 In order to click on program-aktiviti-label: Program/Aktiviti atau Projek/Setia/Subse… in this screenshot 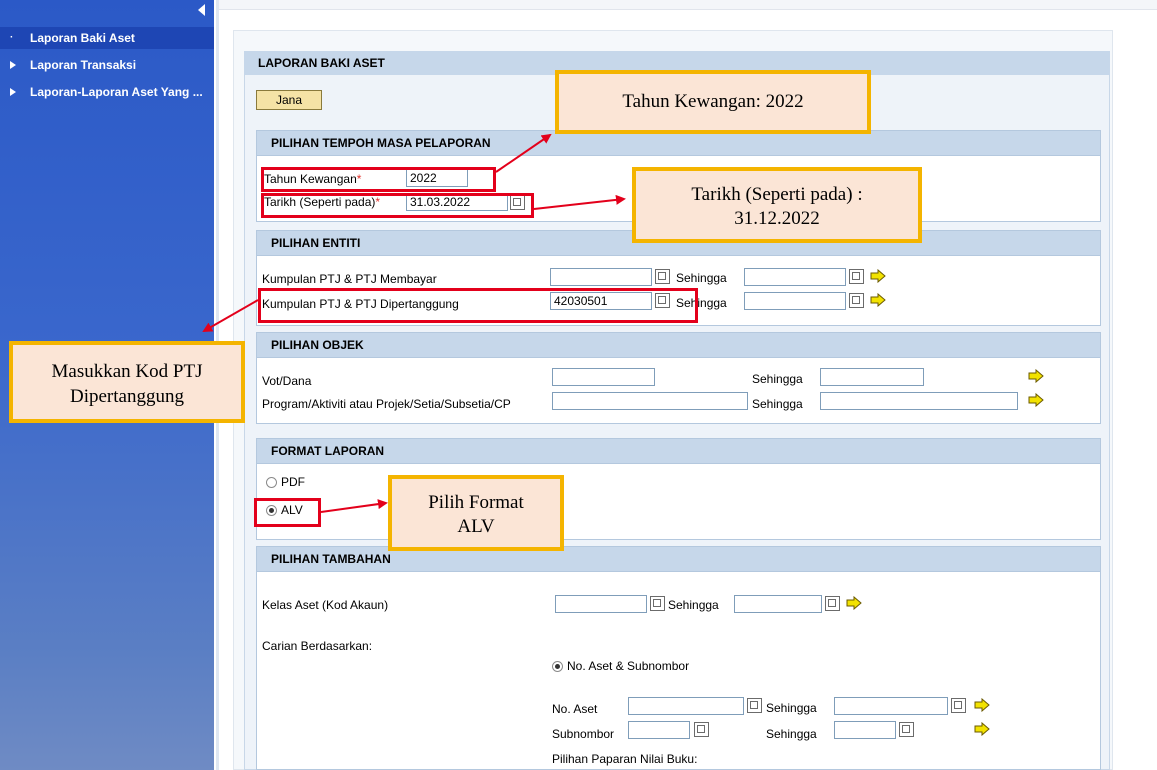, I will do `click(386, 404)`.